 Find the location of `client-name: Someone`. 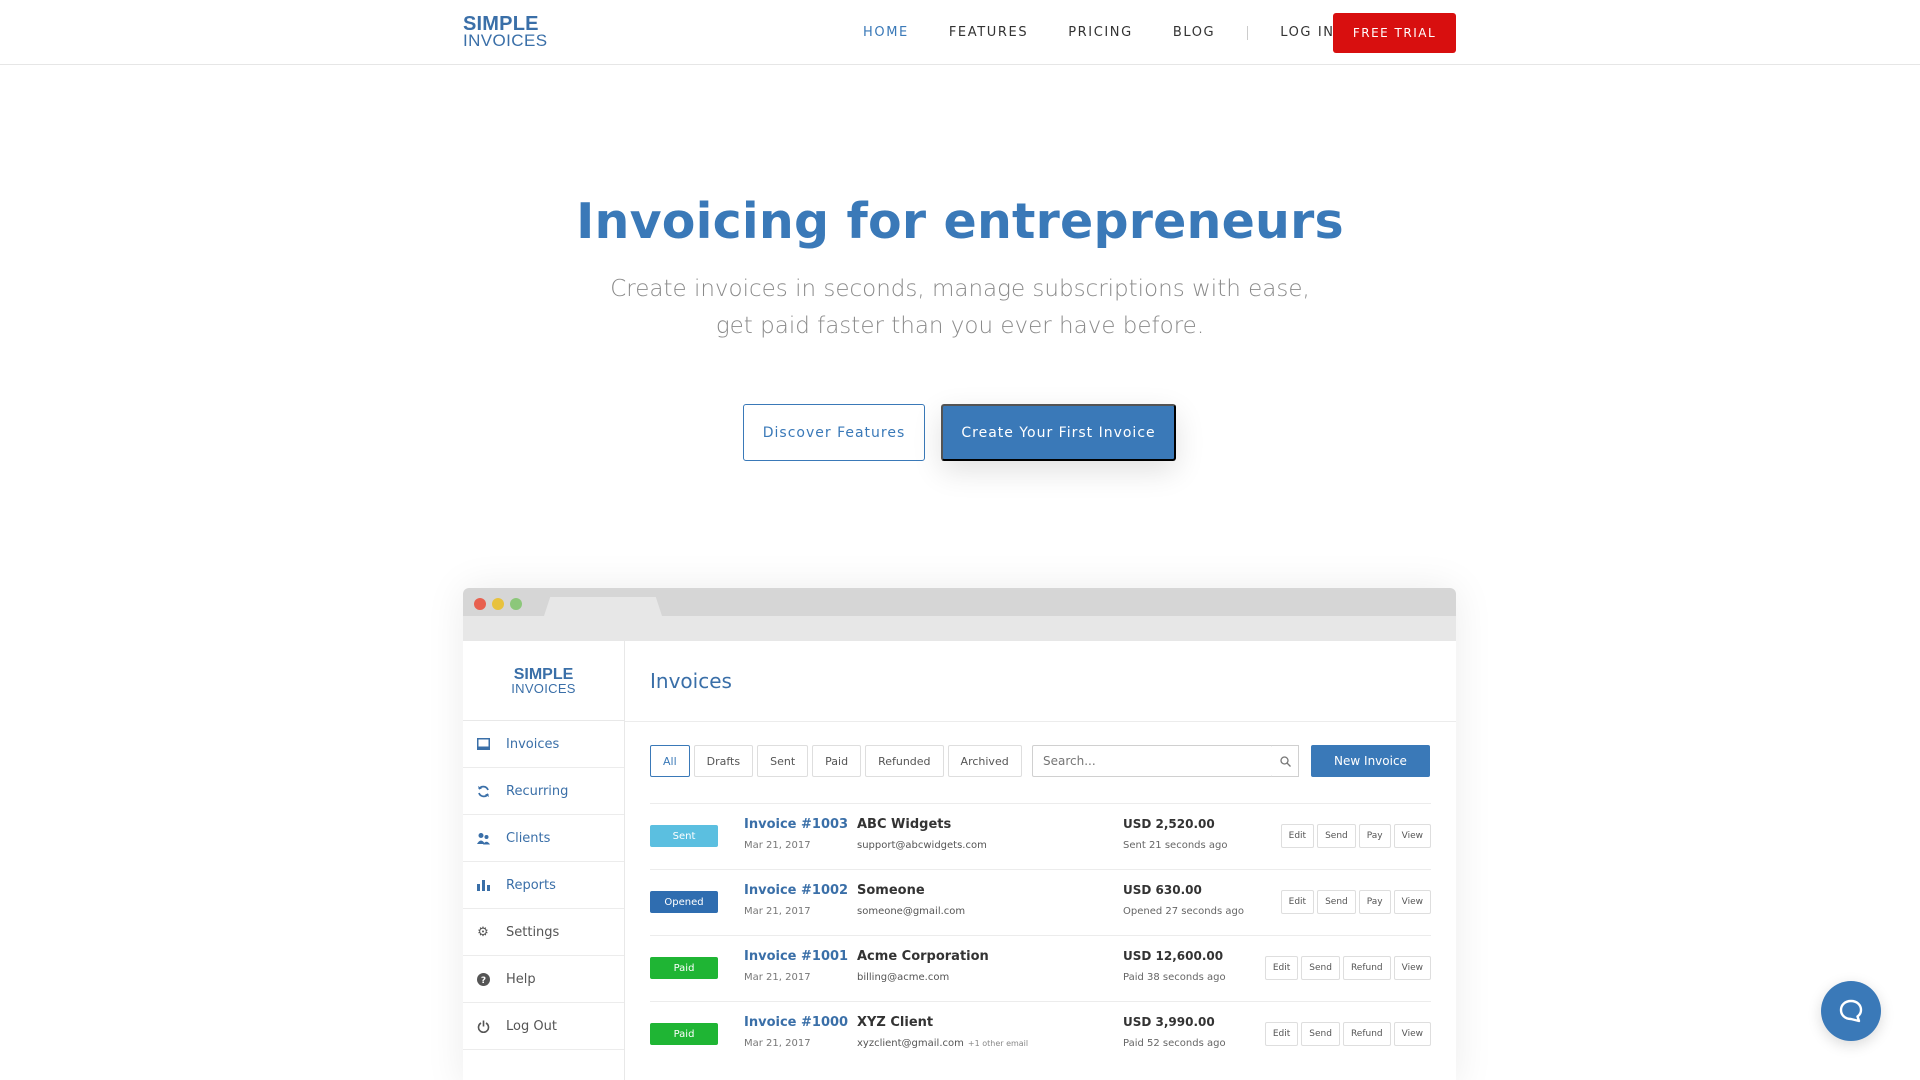

client-name: Someone is located at coordinates (891, 890).